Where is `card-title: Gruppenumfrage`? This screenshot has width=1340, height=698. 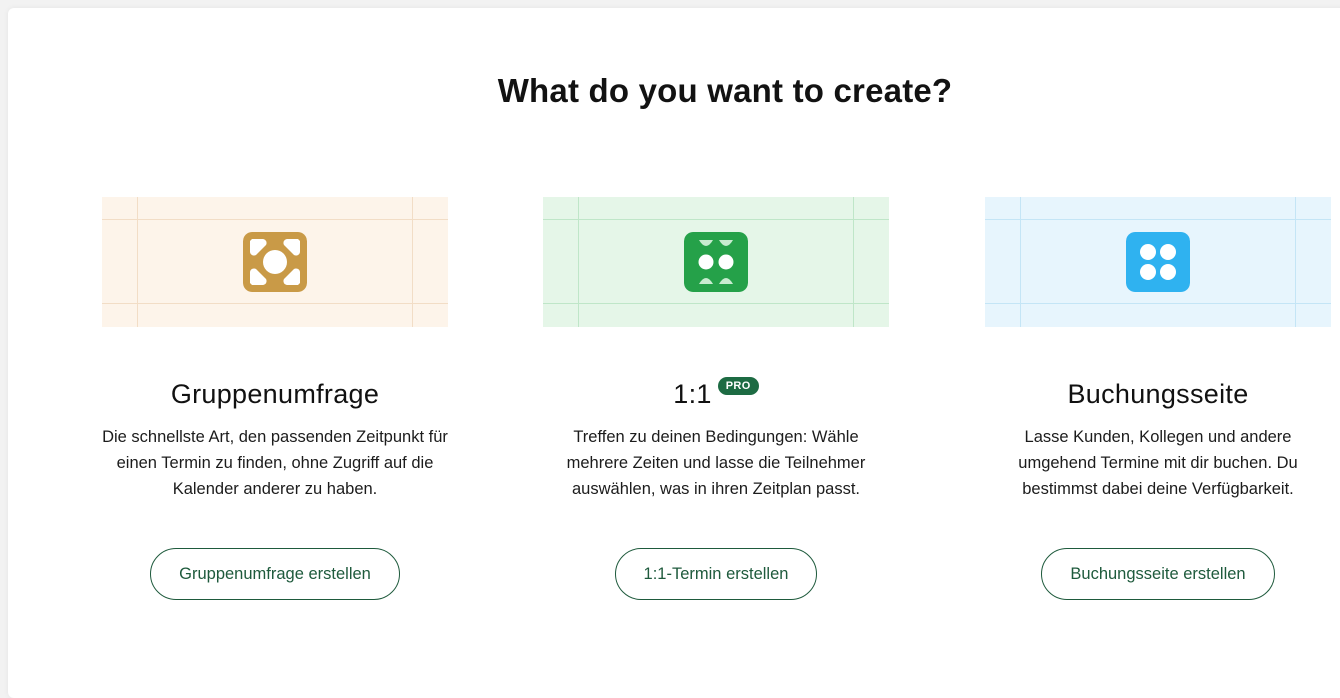
card-title: Gruppenumfrage is located at coordinates (275, 393).